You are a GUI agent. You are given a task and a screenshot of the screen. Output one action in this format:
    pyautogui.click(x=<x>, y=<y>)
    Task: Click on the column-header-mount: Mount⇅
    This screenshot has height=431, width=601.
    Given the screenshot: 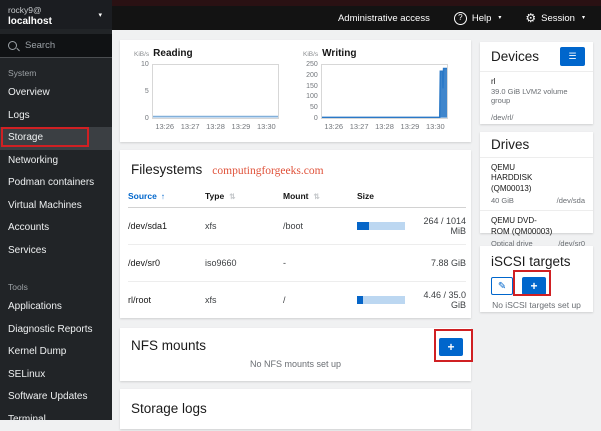 What is the action you would take?
    pyautogui.click(x=320, y=196)
    